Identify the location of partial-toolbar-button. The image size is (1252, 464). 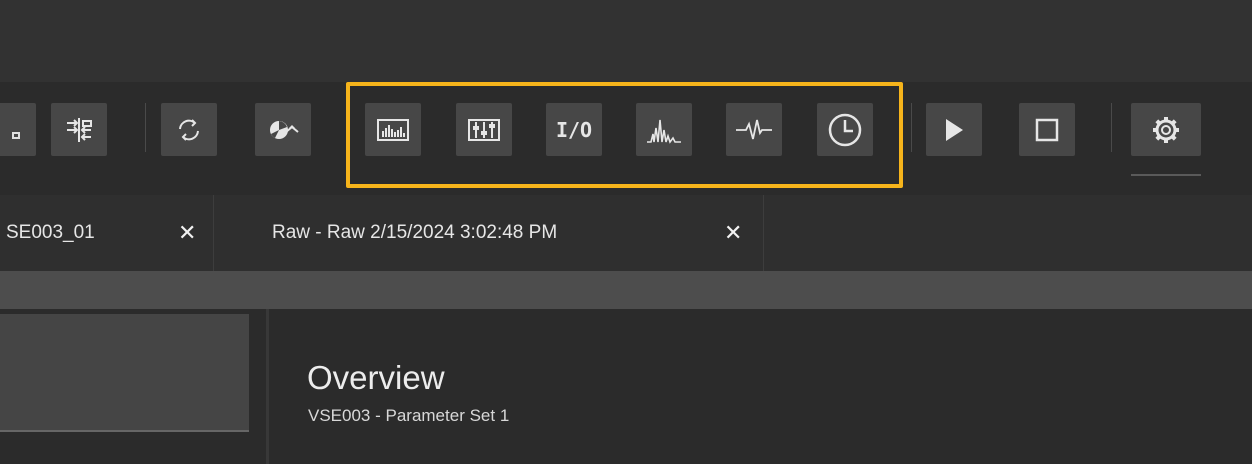
(18, 129).